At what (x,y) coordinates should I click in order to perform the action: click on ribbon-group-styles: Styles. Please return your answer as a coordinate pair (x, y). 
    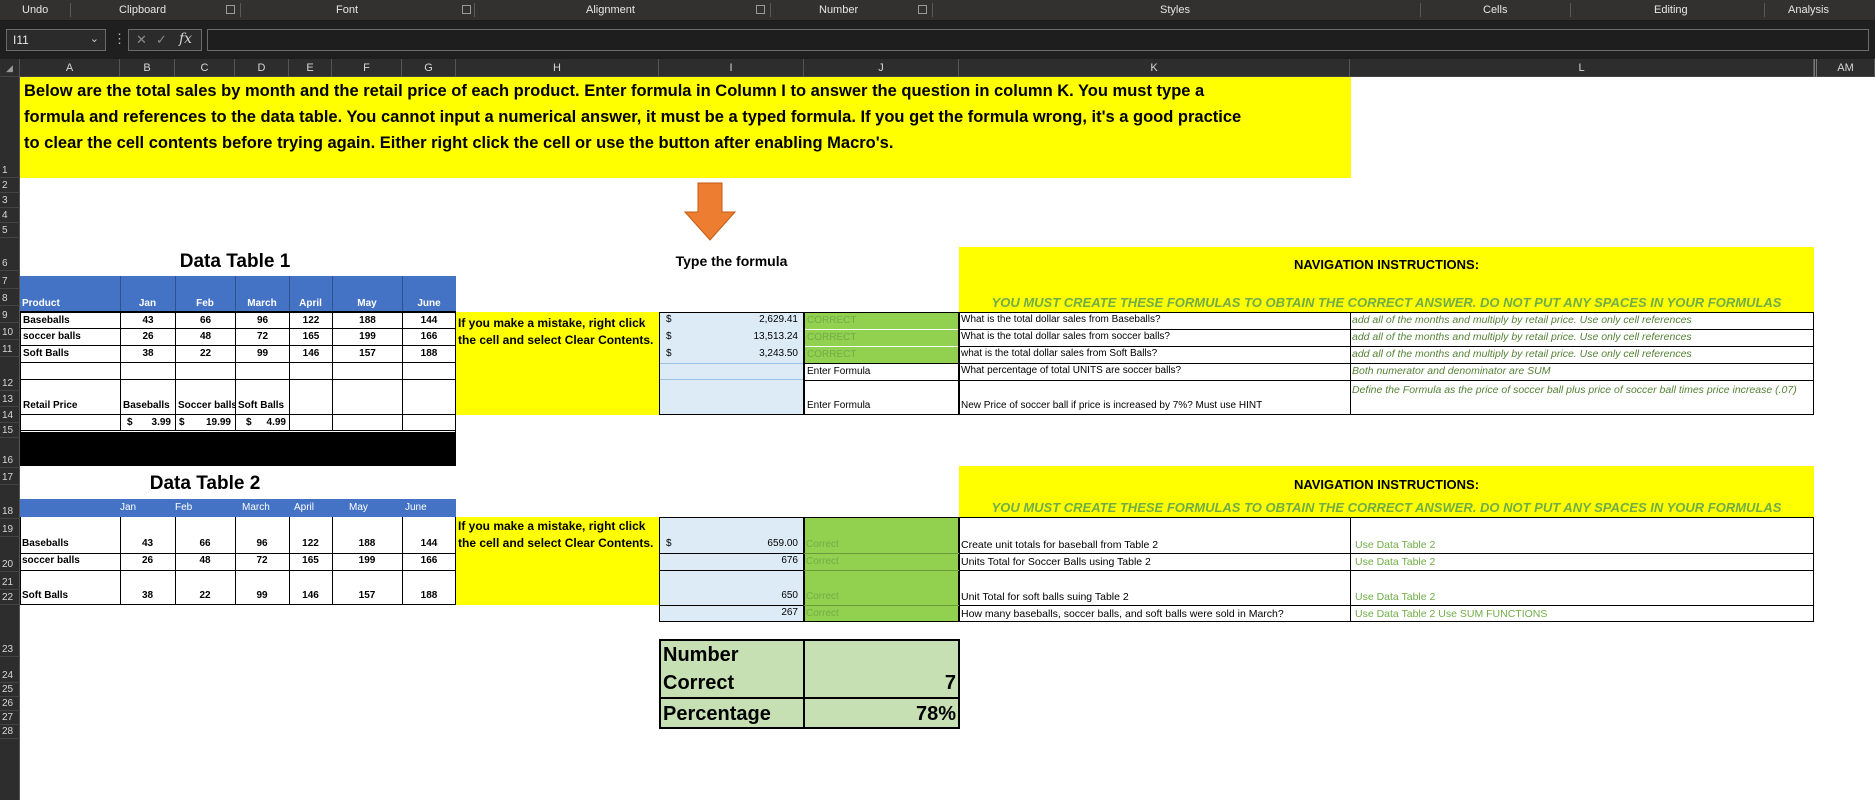
    Looking at the image, I should click on (1175, 10).